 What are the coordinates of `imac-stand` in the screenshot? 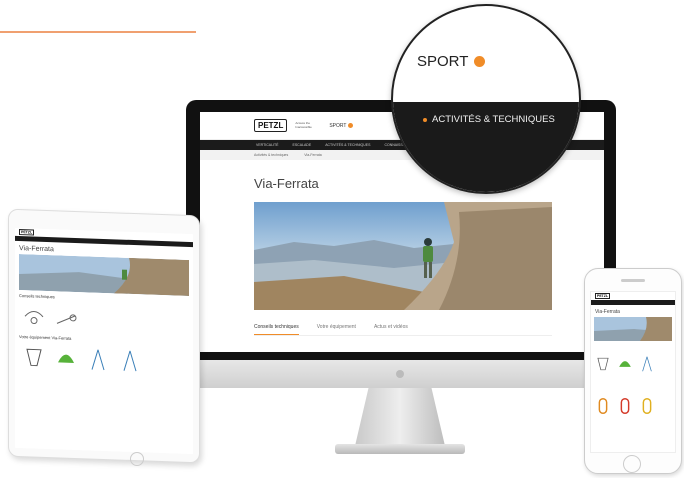 It's located at (400, 417).